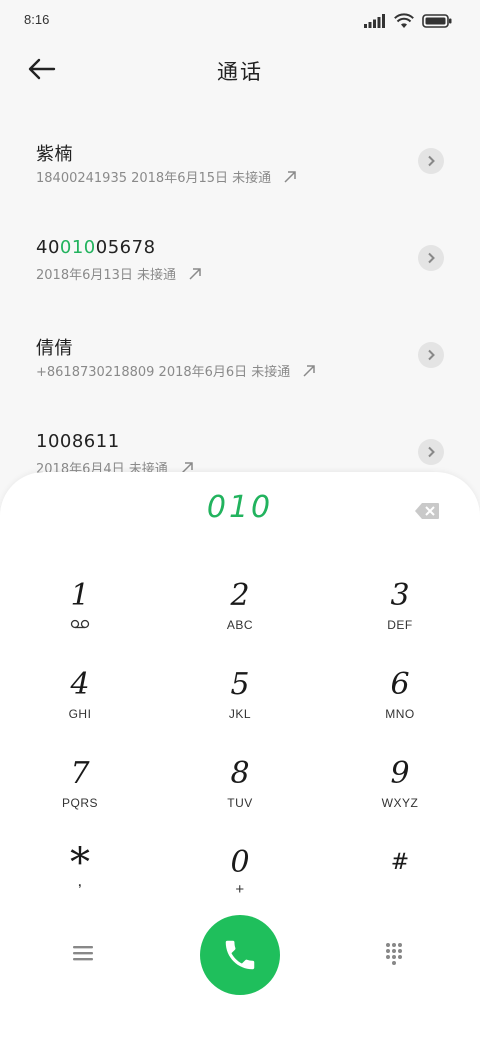 The image size is (480, 1040). I want to click on dialed-number: 010, so click(240, 507).